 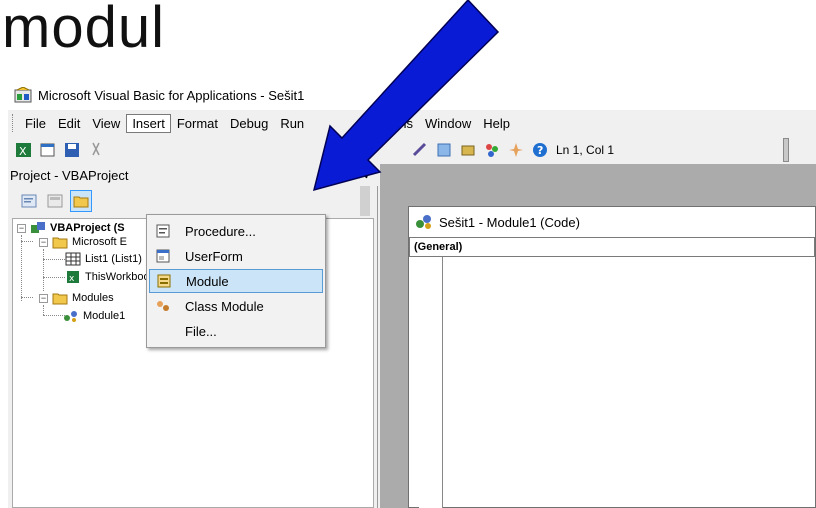 What do you see at coordinates (83, 30) in the screenshot?
I see `slide-heading: modul` at bounding box center [83, 30].